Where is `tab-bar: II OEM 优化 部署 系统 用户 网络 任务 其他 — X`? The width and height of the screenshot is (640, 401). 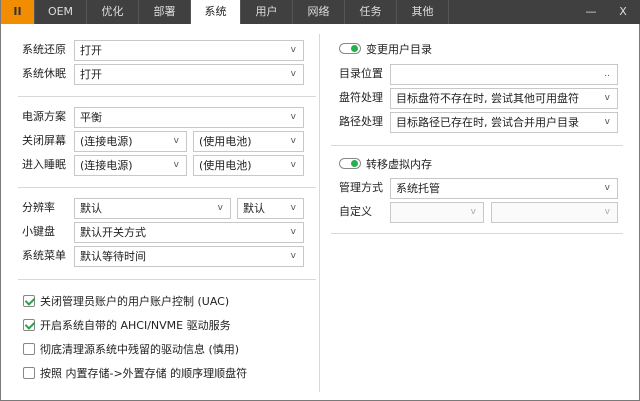
tab-bar: II OEM 优化 部署 系统 用户 网络 任务 其他 — X is located at coordinates (320, 12).